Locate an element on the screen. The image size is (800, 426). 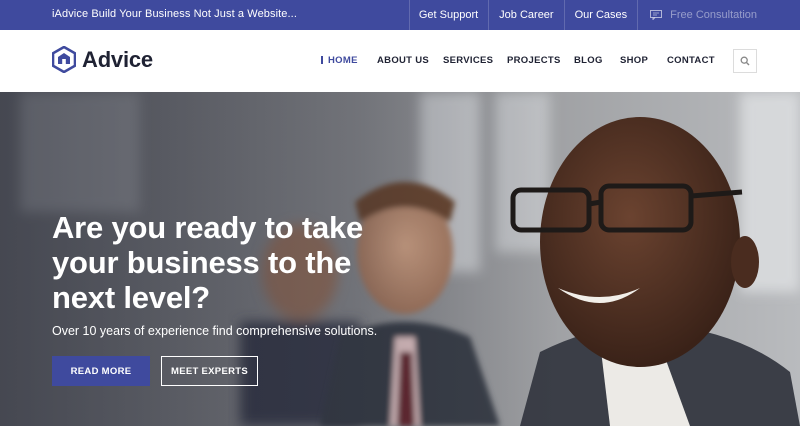
nav-home: HOME is located at coordinates (339, 60).